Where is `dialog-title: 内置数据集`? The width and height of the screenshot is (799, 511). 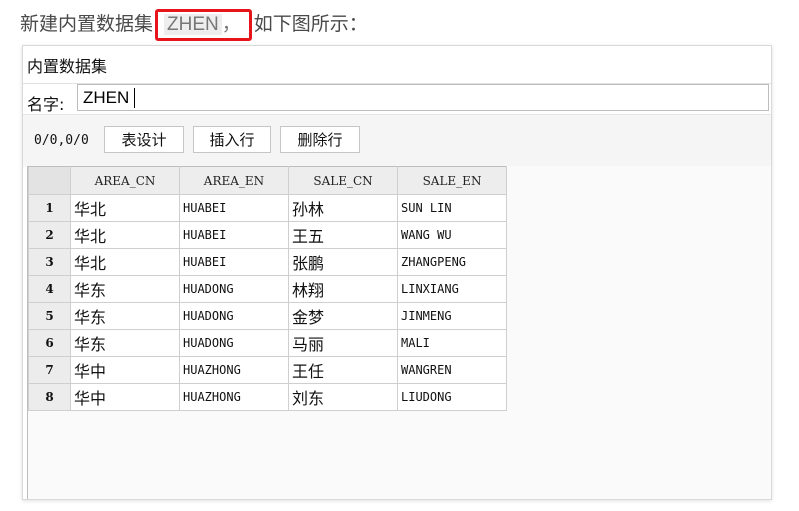
dialog-title: 内置数据集 is located at coordinates (67, 66).